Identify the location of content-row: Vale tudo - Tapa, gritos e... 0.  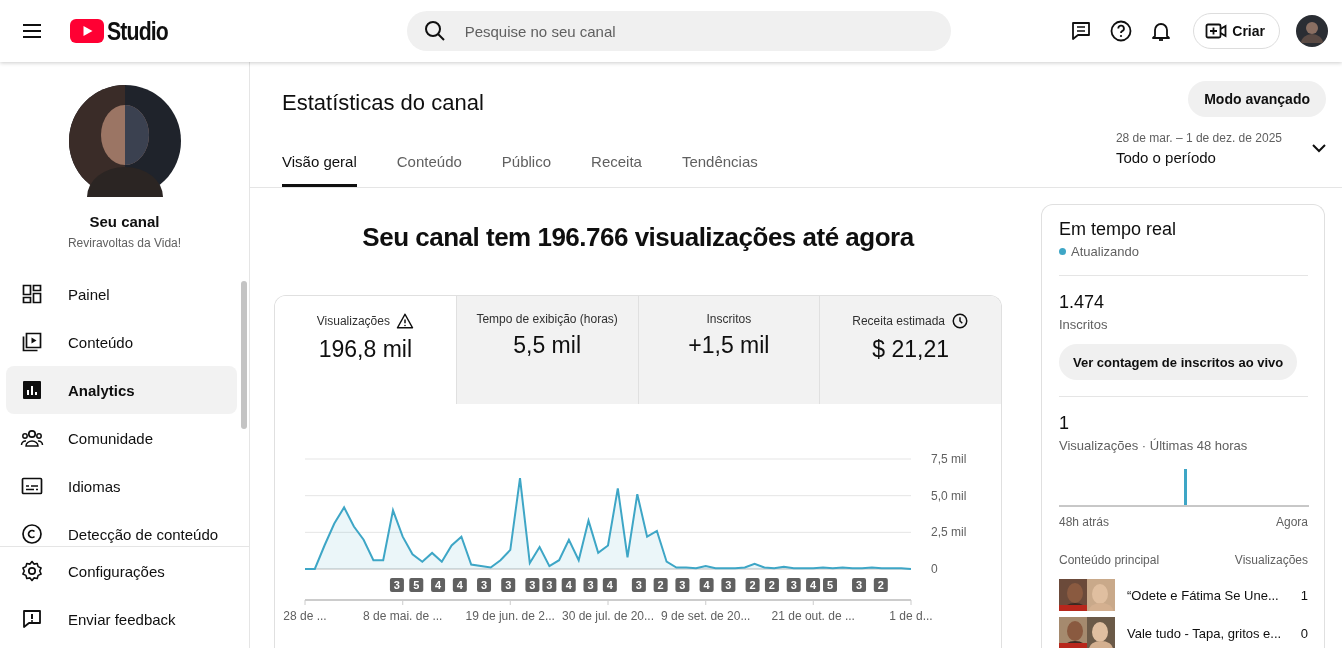
(1183, 632).